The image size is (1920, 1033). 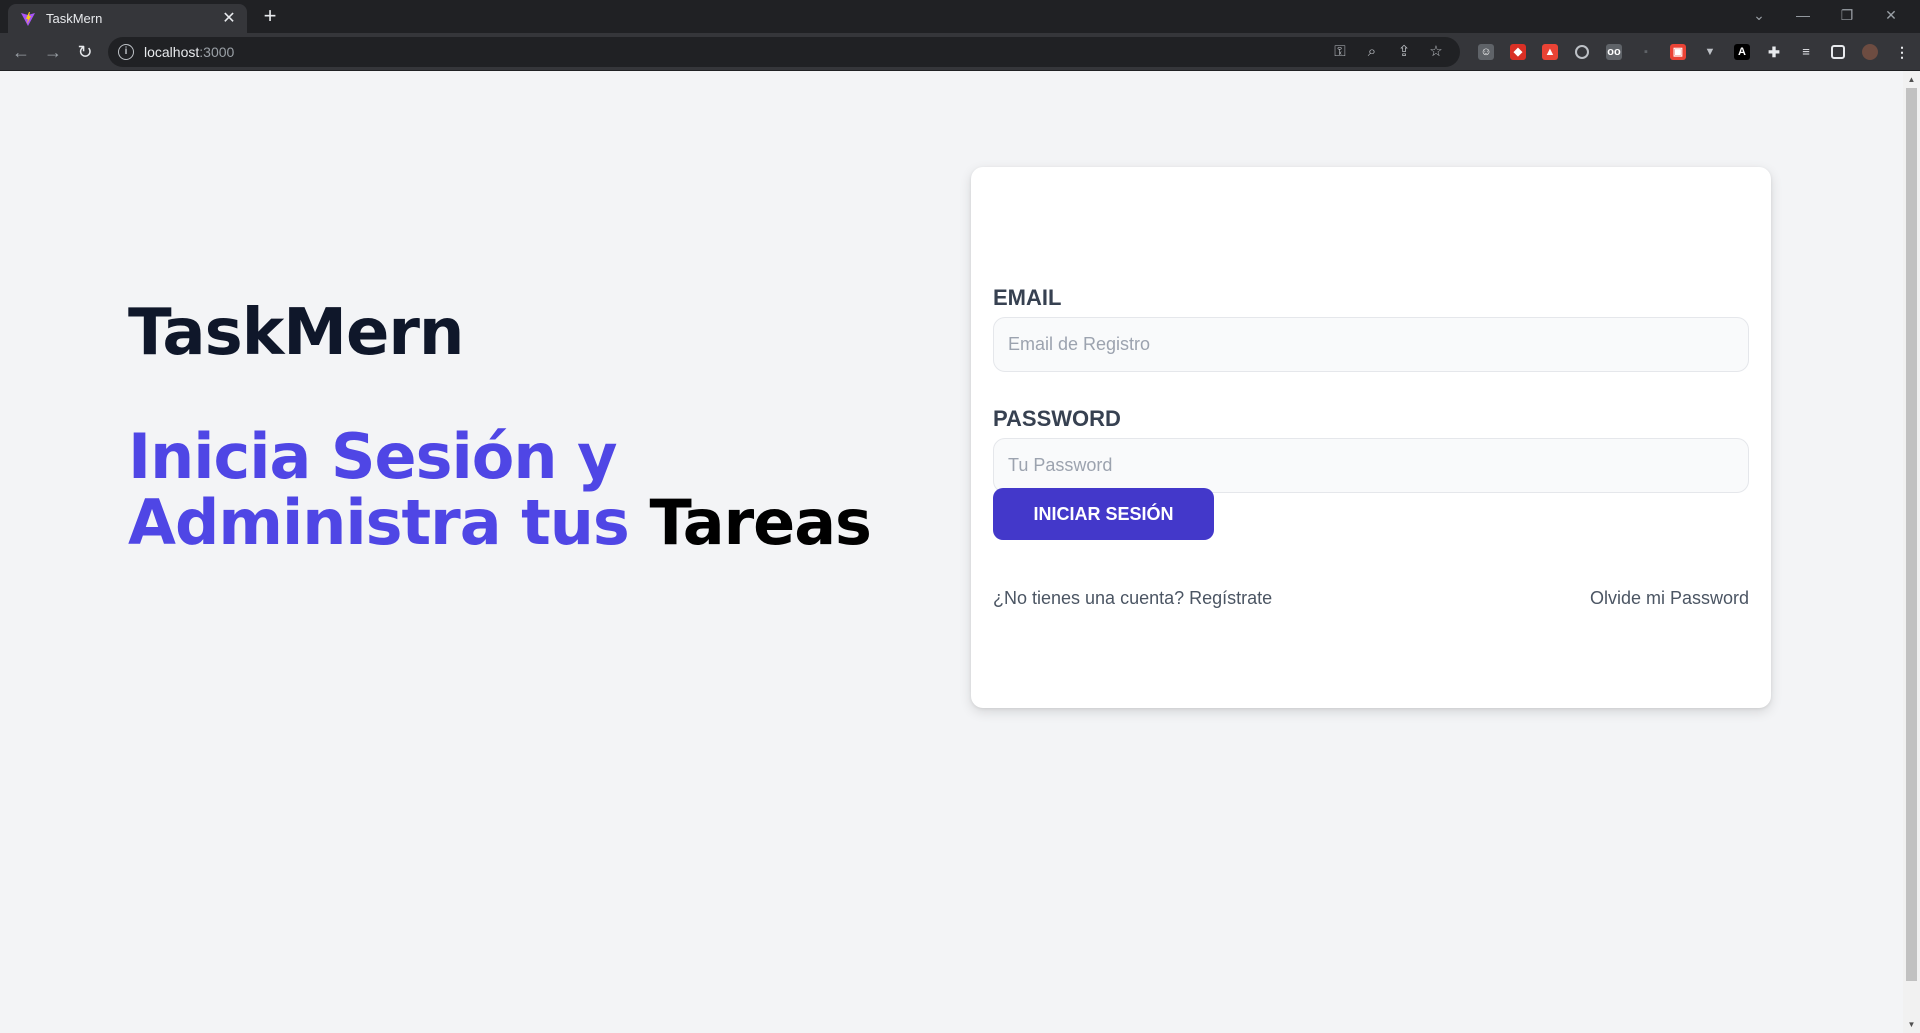 What do you see at coordinates (760, 522) in the screenshot?
I see `headline-dark: Tareas` at bounding box center [760, 522].